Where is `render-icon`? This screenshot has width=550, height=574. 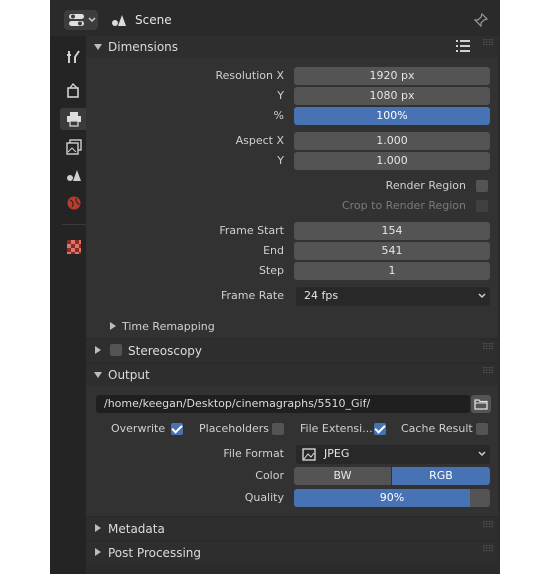 render-icon is located at coordinates (73, 90).